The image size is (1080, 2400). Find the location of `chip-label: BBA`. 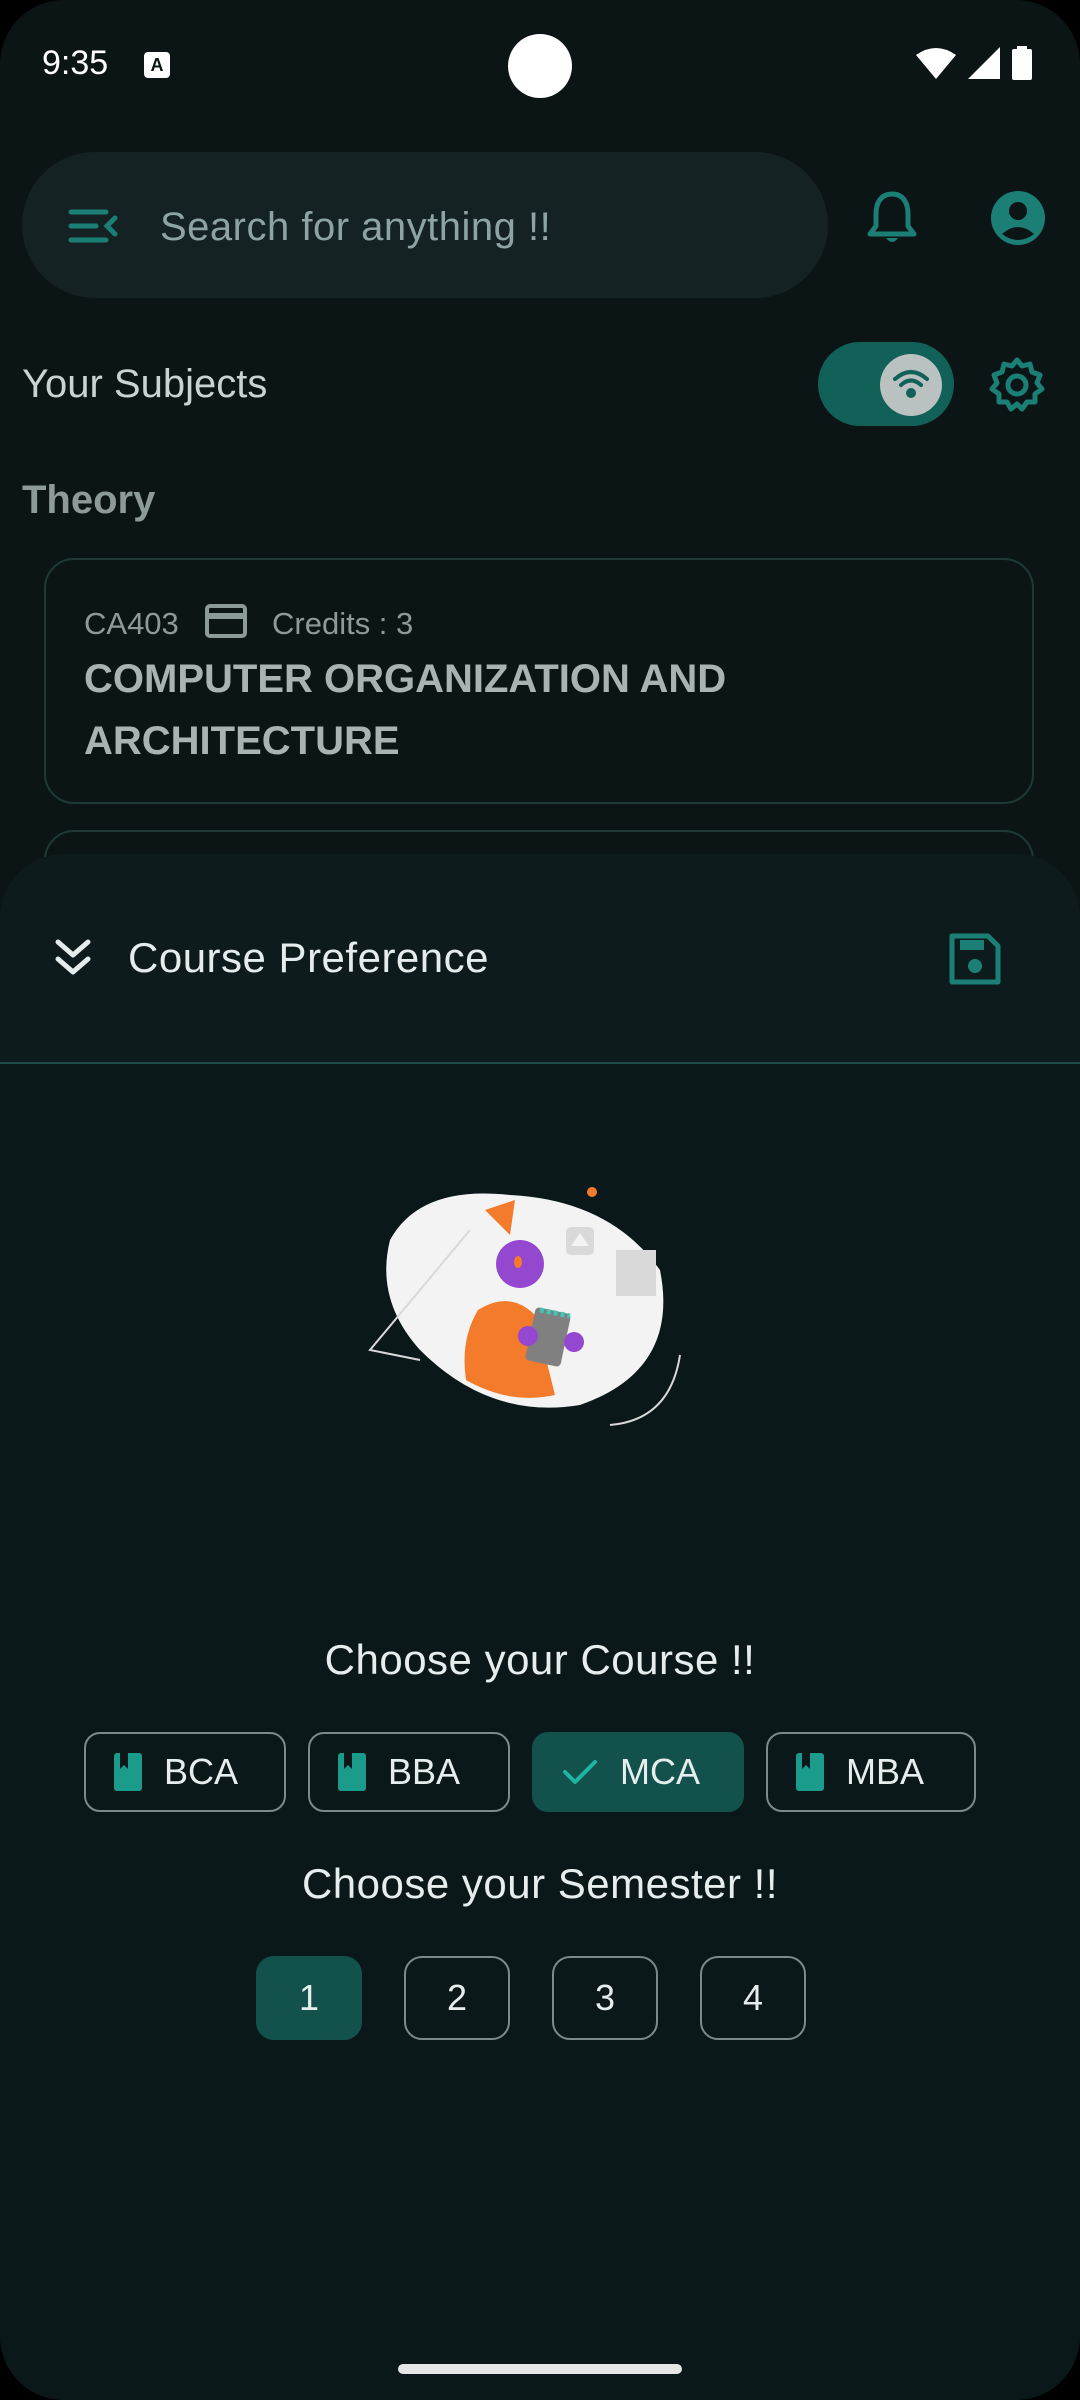

chip-label: BBA is located at coordinates (424, 1771).